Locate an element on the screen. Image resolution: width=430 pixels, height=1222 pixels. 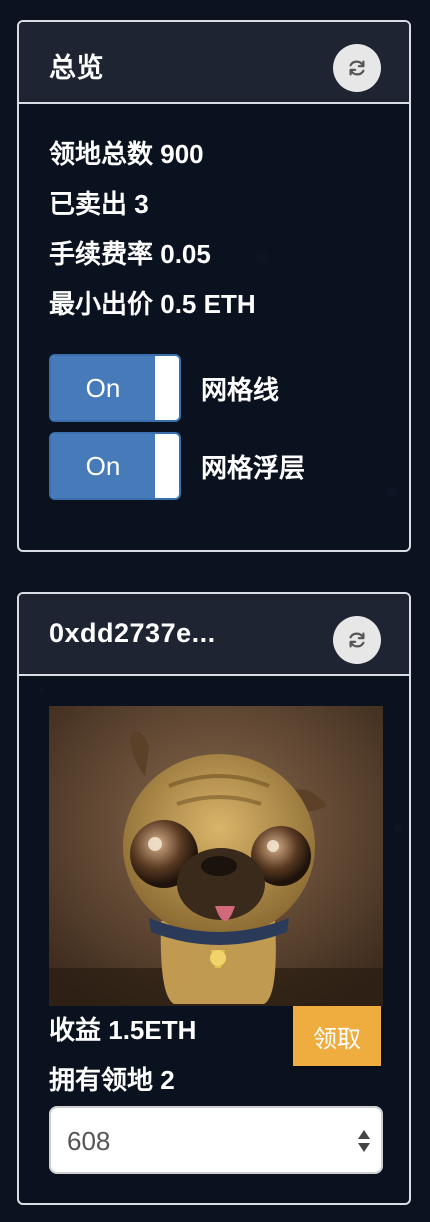
grid-lines-toggle: On is located at coordinates (115, 388).